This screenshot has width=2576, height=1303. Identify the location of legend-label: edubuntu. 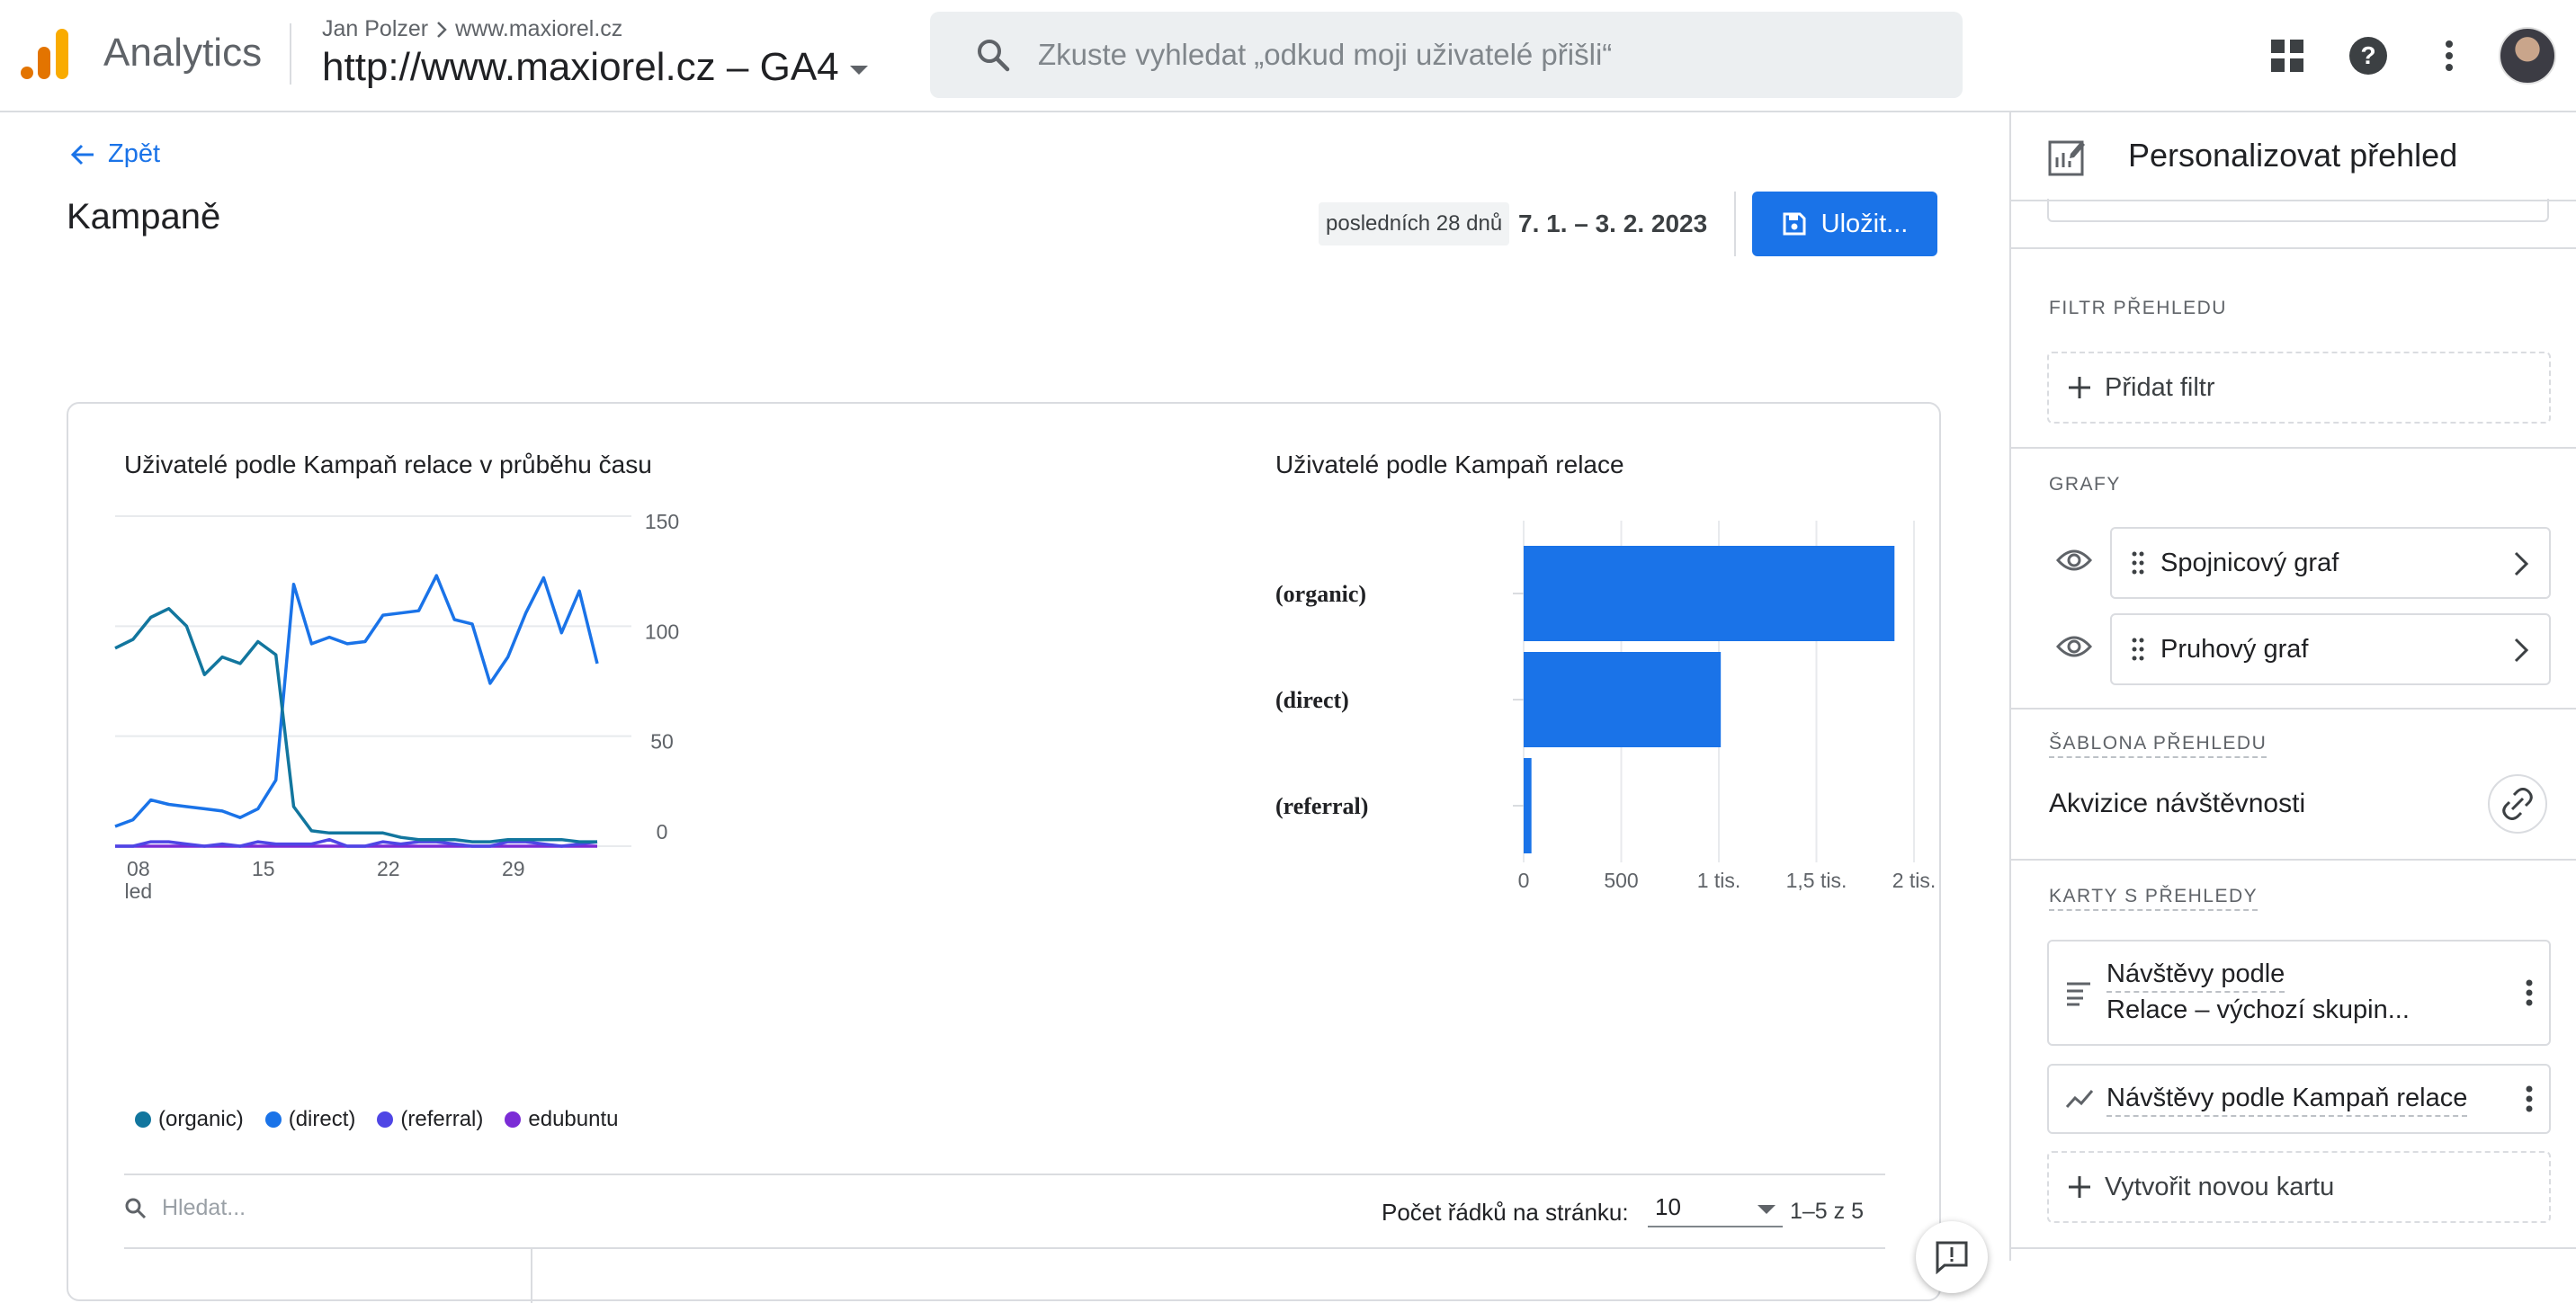
(573, 1119).